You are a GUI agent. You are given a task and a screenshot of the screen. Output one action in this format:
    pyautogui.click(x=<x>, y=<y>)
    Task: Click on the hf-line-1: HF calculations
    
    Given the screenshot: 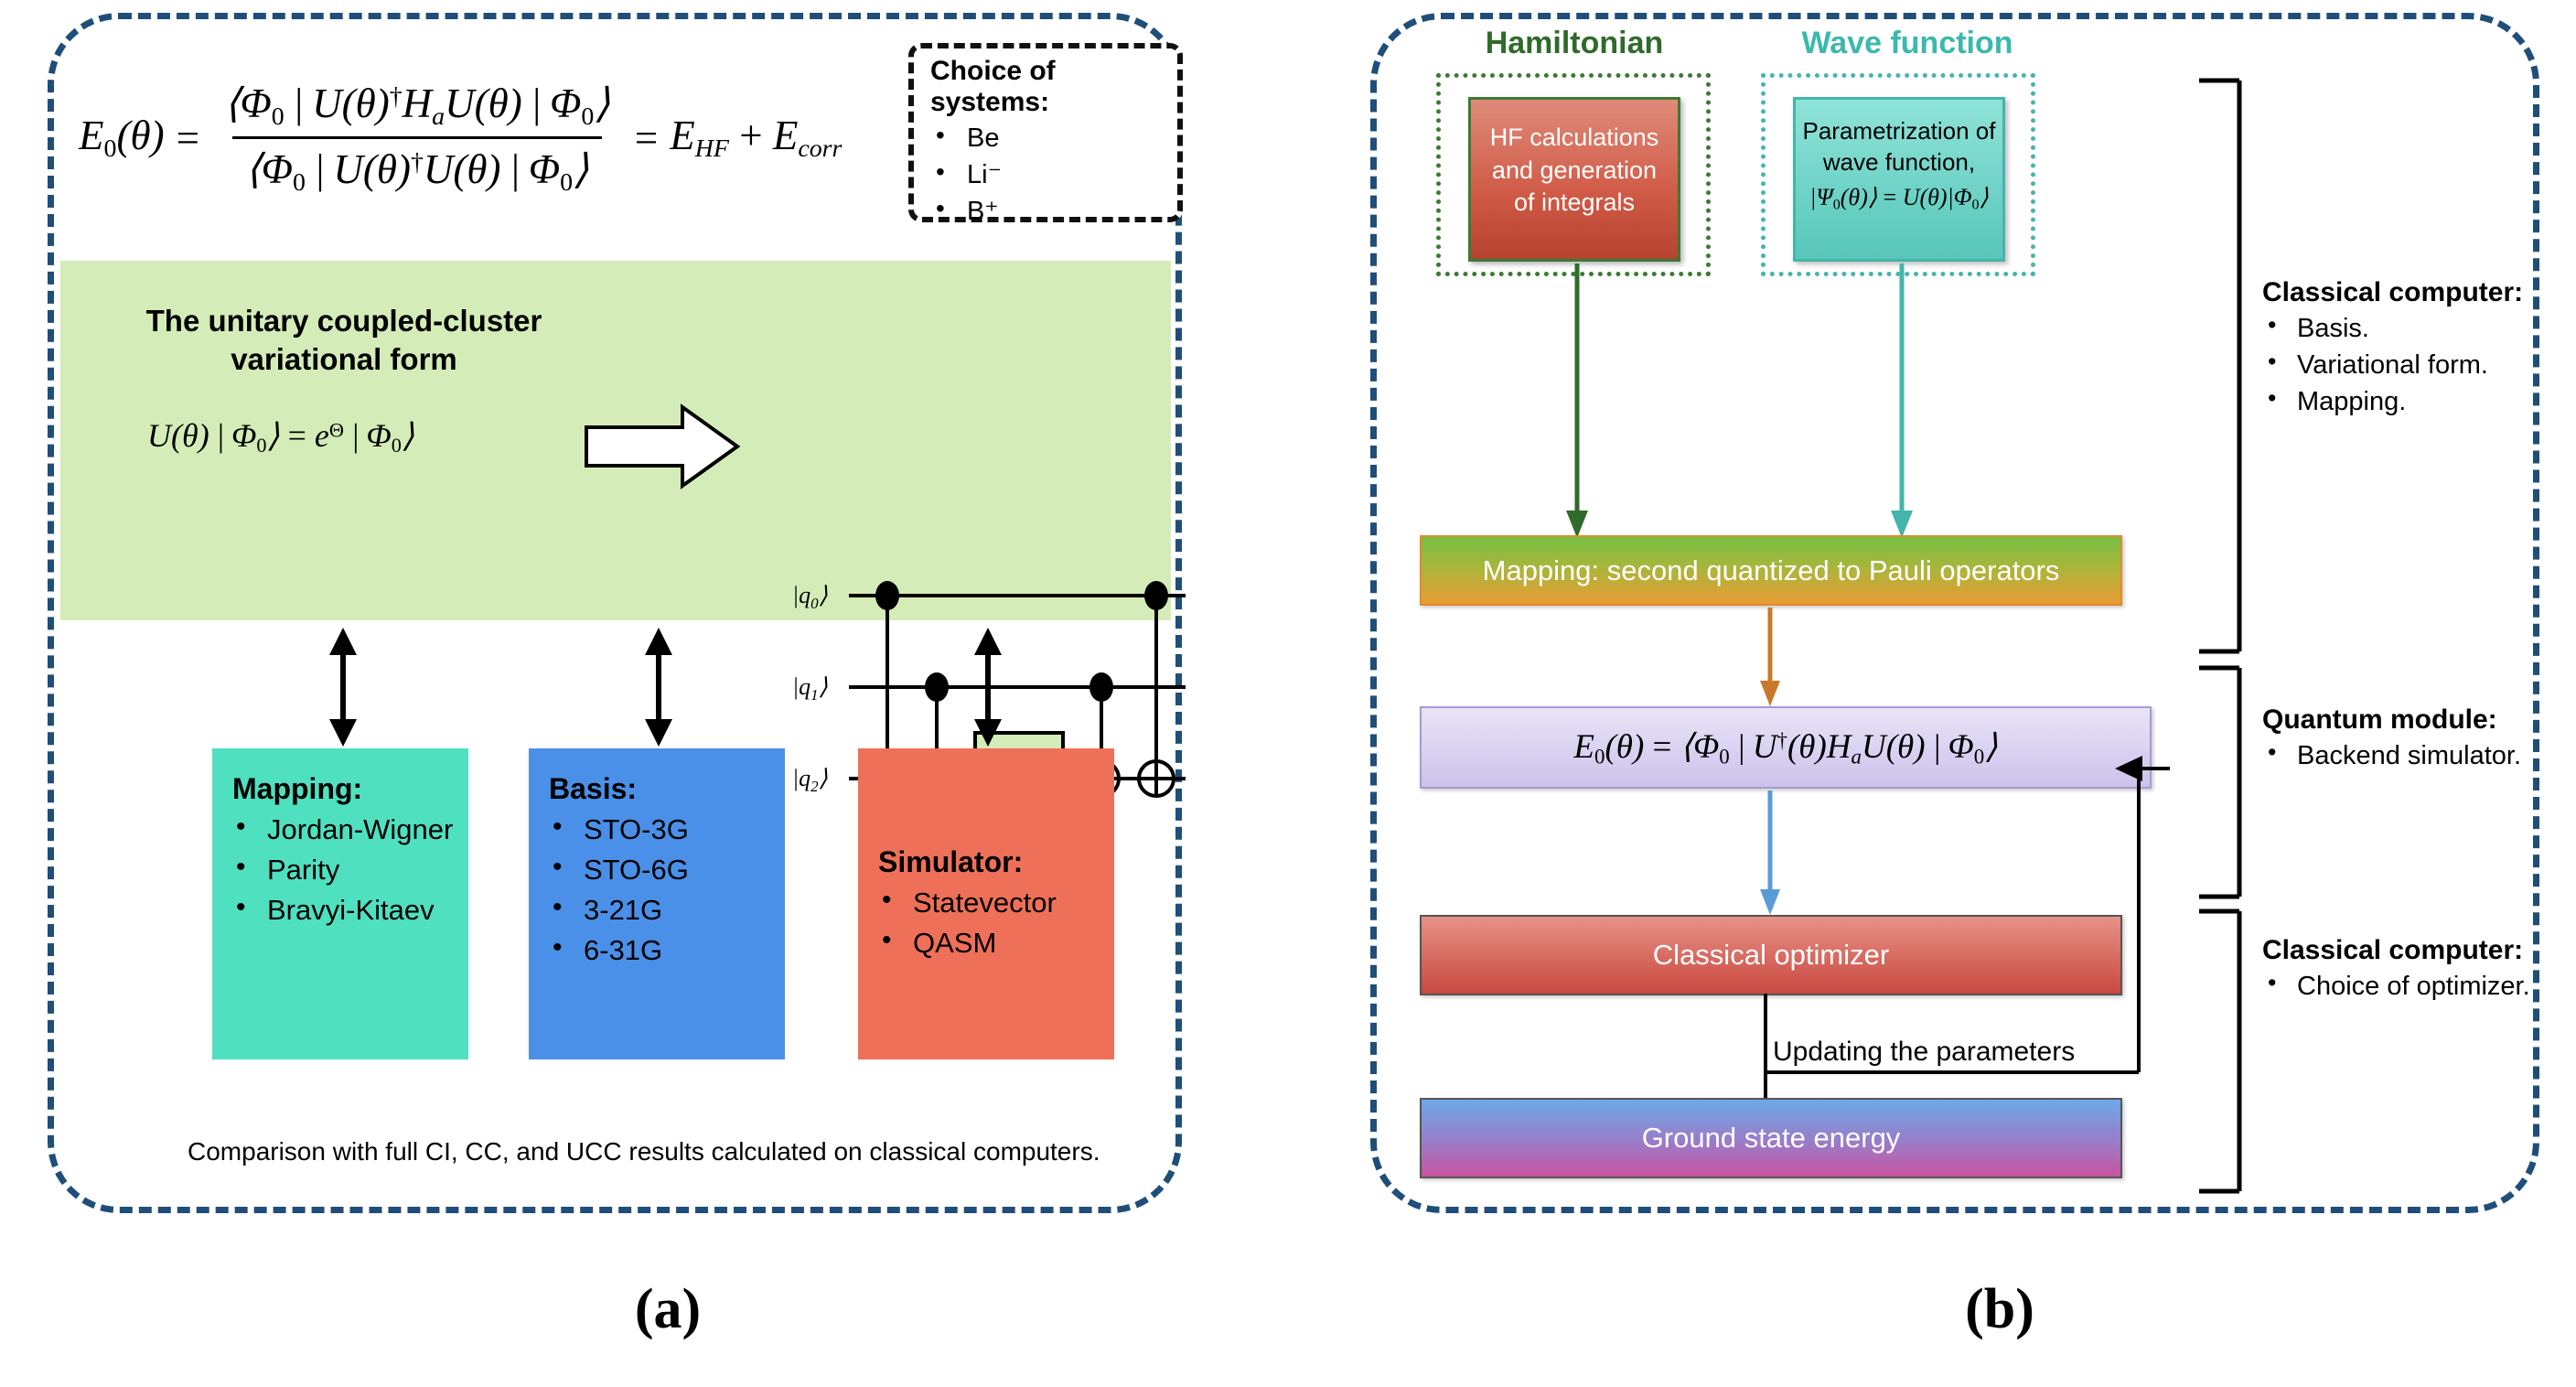 What is the action you would take?
    pyautogui.click(x=1574, y=137)
    